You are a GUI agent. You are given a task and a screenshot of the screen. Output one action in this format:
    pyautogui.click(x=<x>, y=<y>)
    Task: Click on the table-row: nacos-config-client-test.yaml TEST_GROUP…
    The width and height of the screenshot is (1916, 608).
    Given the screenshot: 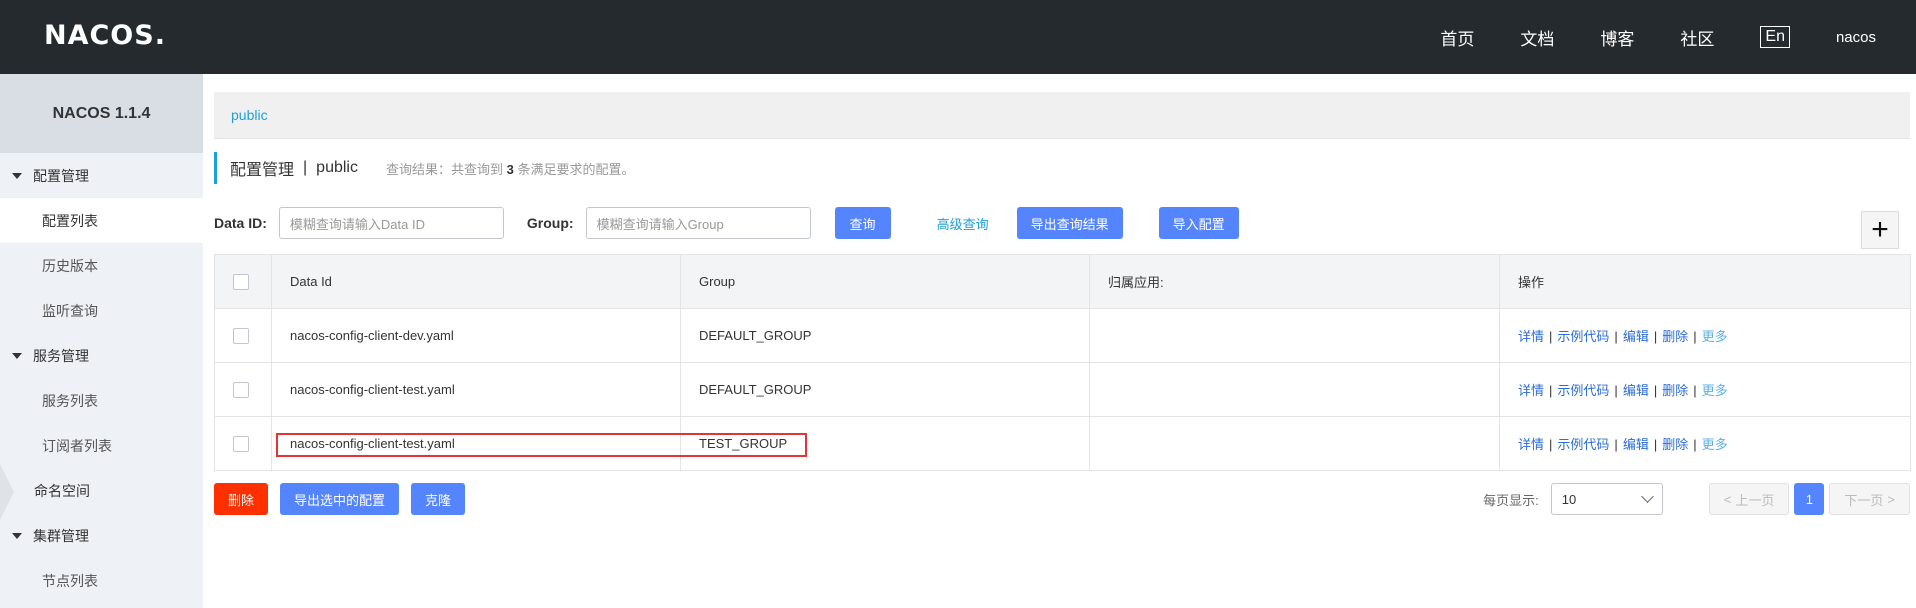 What is the action you would take?
    pyautogui.click(x=1062, y=443)
    